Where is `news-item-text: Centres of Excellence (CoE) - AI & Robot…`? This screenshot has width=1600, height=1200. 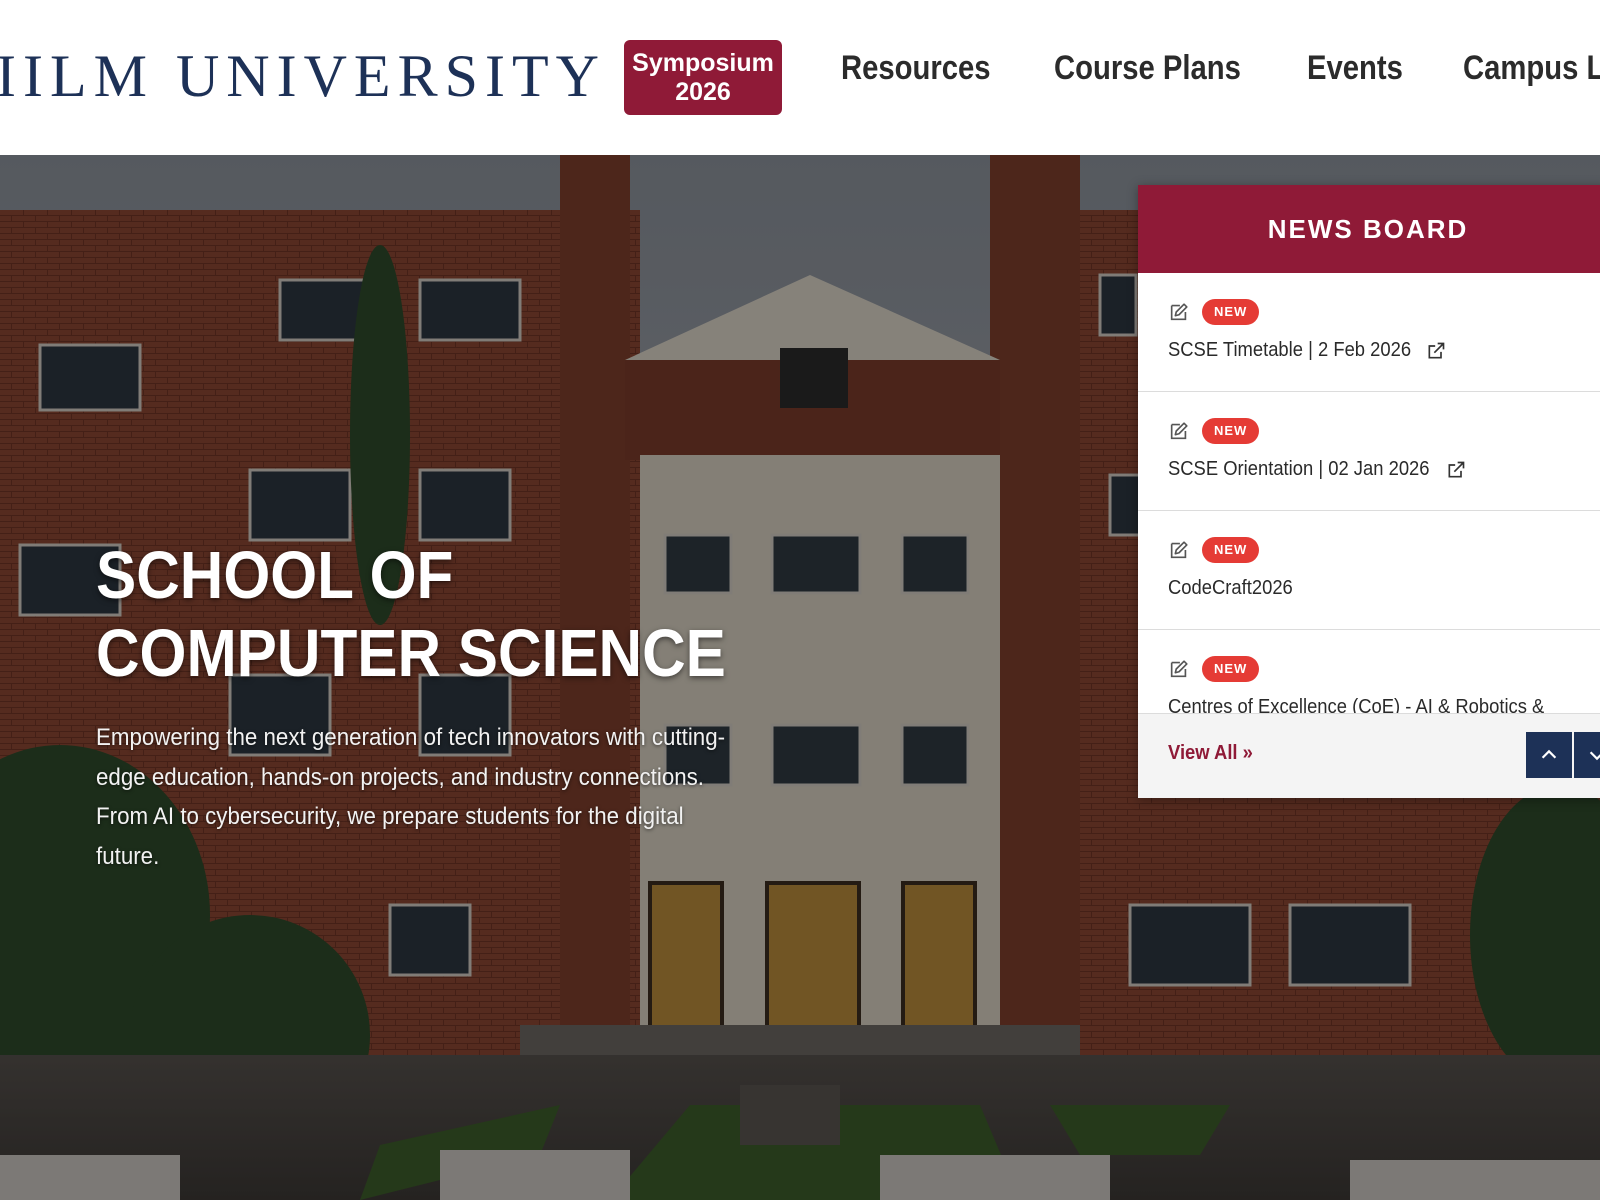 news-item-text: Centres of Excellence (CoE) - AI & Robot… is located at coordinates (1356, 704).